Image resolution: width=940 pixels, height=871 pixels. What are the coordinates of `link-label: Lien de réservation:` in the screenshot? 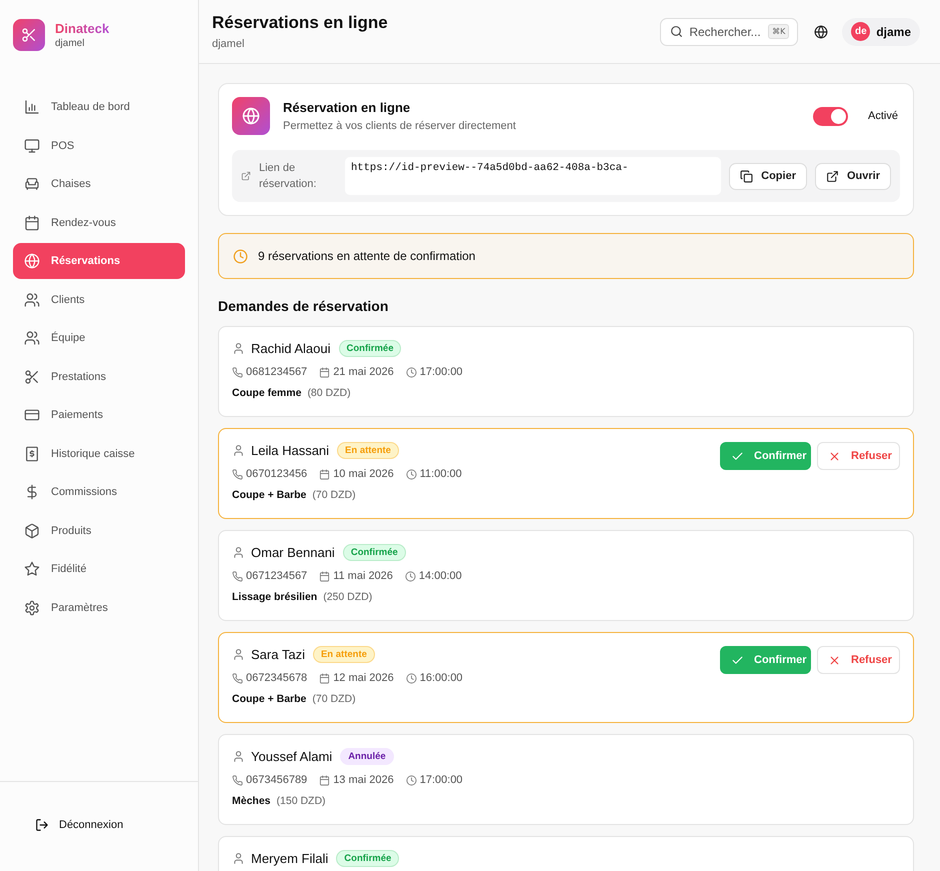 It's located at (288, 176).